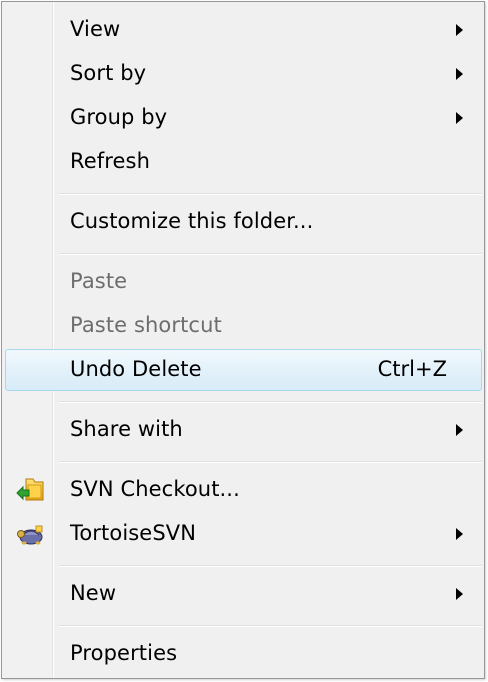 The width and height of the screenshot is (488, 682). What do you see at coordinates (243, 534) in the screenshot?
I see `menu-item-tortoisesvn: TortoiseSVN` at bounding box center [243, 534].